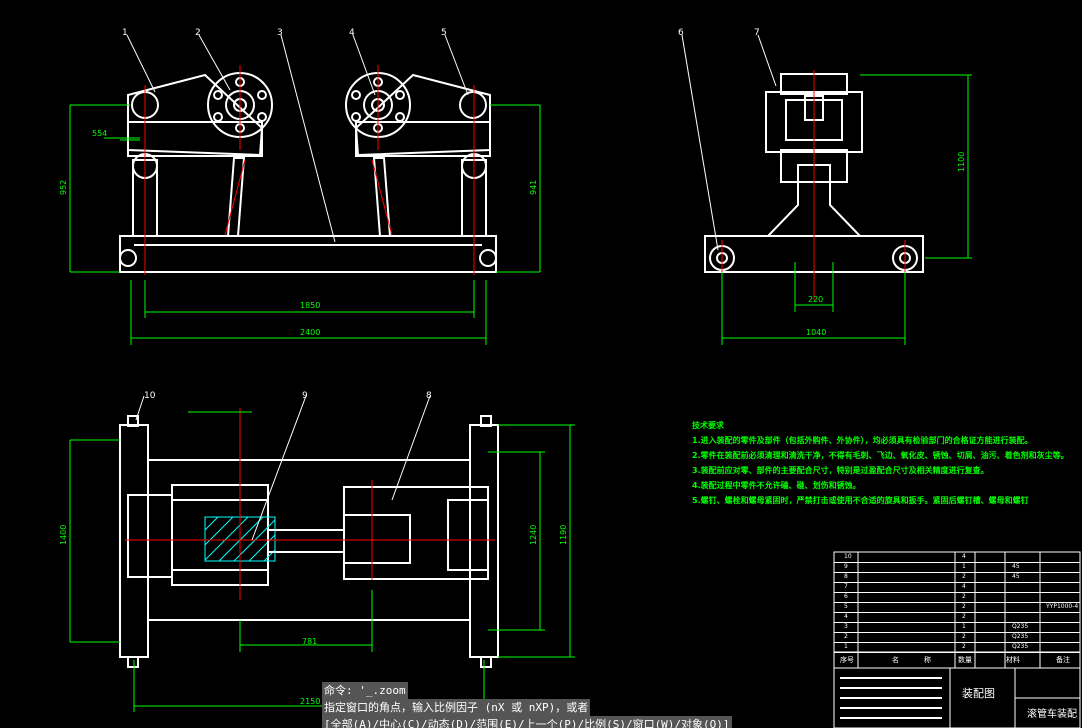 The height and width of the screenshot is (728, 1082). What do you see at coordinates (815, 299) in the screenshot?
I see `dim-220: 220` at bounding box center [815, 299].